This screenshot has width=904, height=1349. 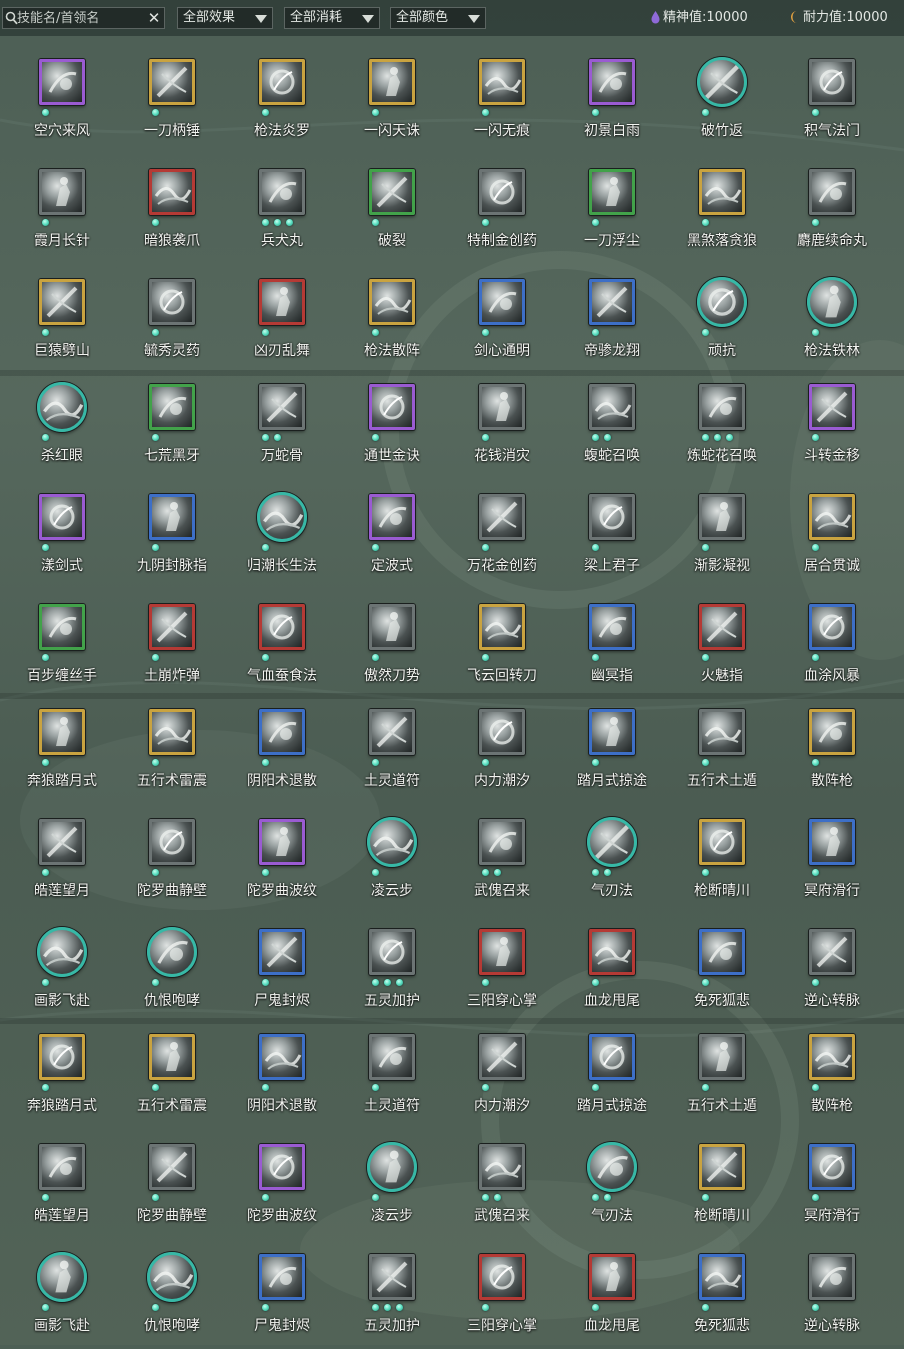 What do you see at coordinates (722, 649) in the screenshot?
I see `skill-card: 火魅指` at bounding box center [722, 649].